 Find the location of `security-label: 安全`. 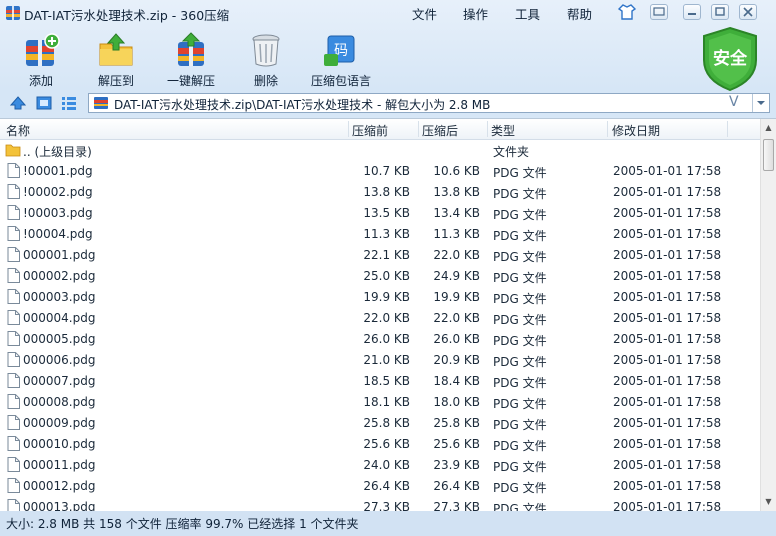

security-label: 安全 is located at coordinates (730, 59).